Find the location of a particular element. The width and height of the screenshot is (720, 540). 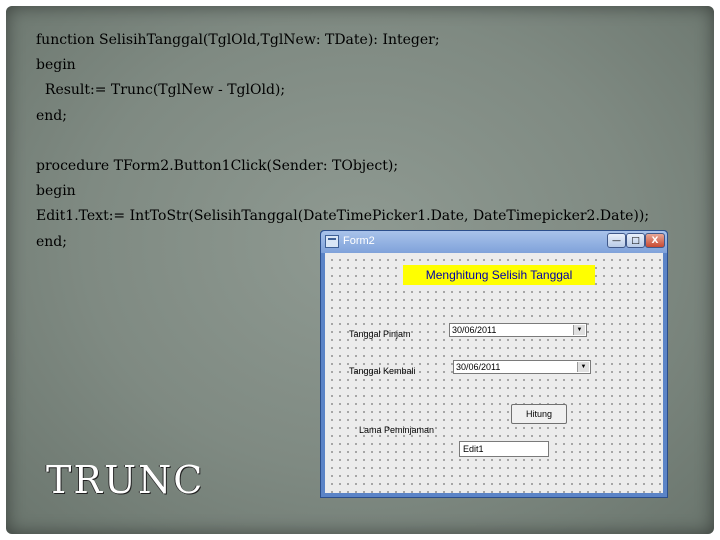

label-tanggal-pinjam: Tanggal Pinjam is located at coordinates (380, 334).